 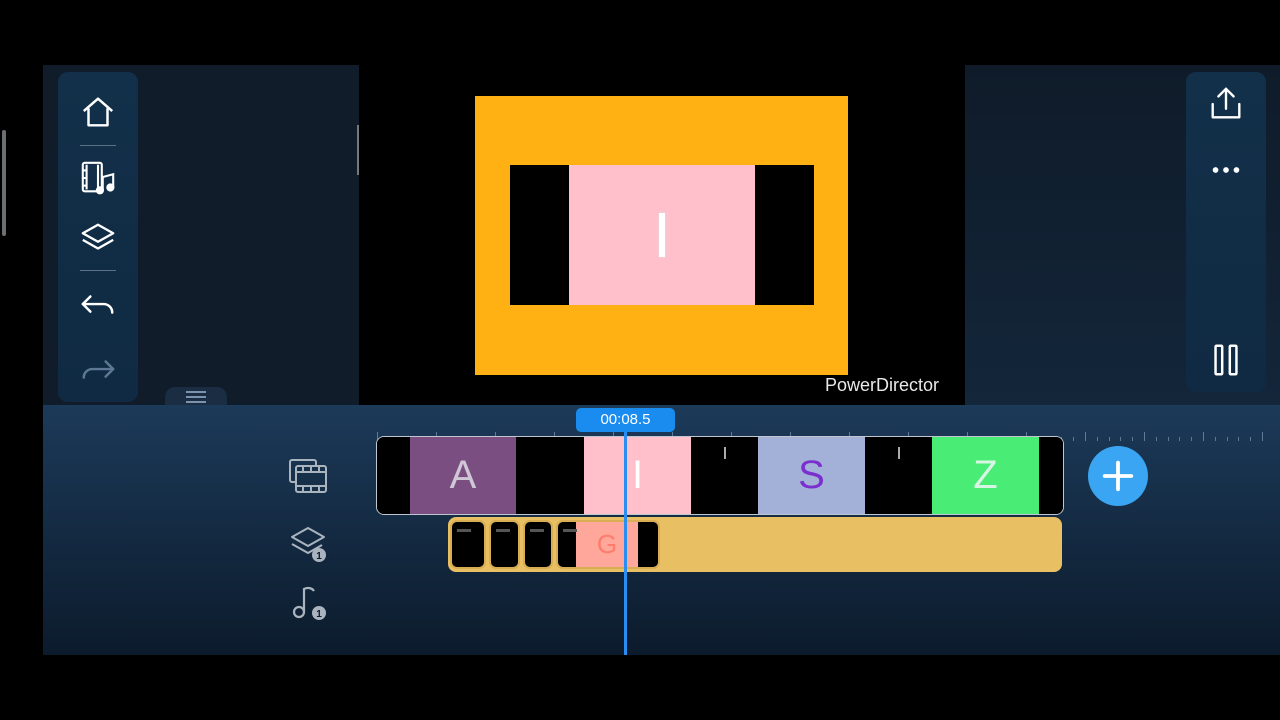 I want to click on clip-letter: A, so click(x=463, y=475).